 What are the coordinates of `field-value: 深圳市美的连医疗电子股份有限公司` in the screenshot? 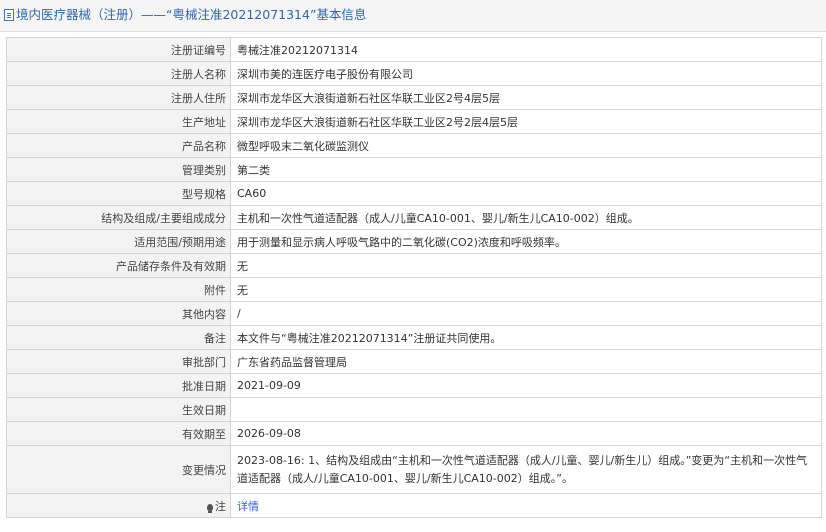 It's located at (526, 73).